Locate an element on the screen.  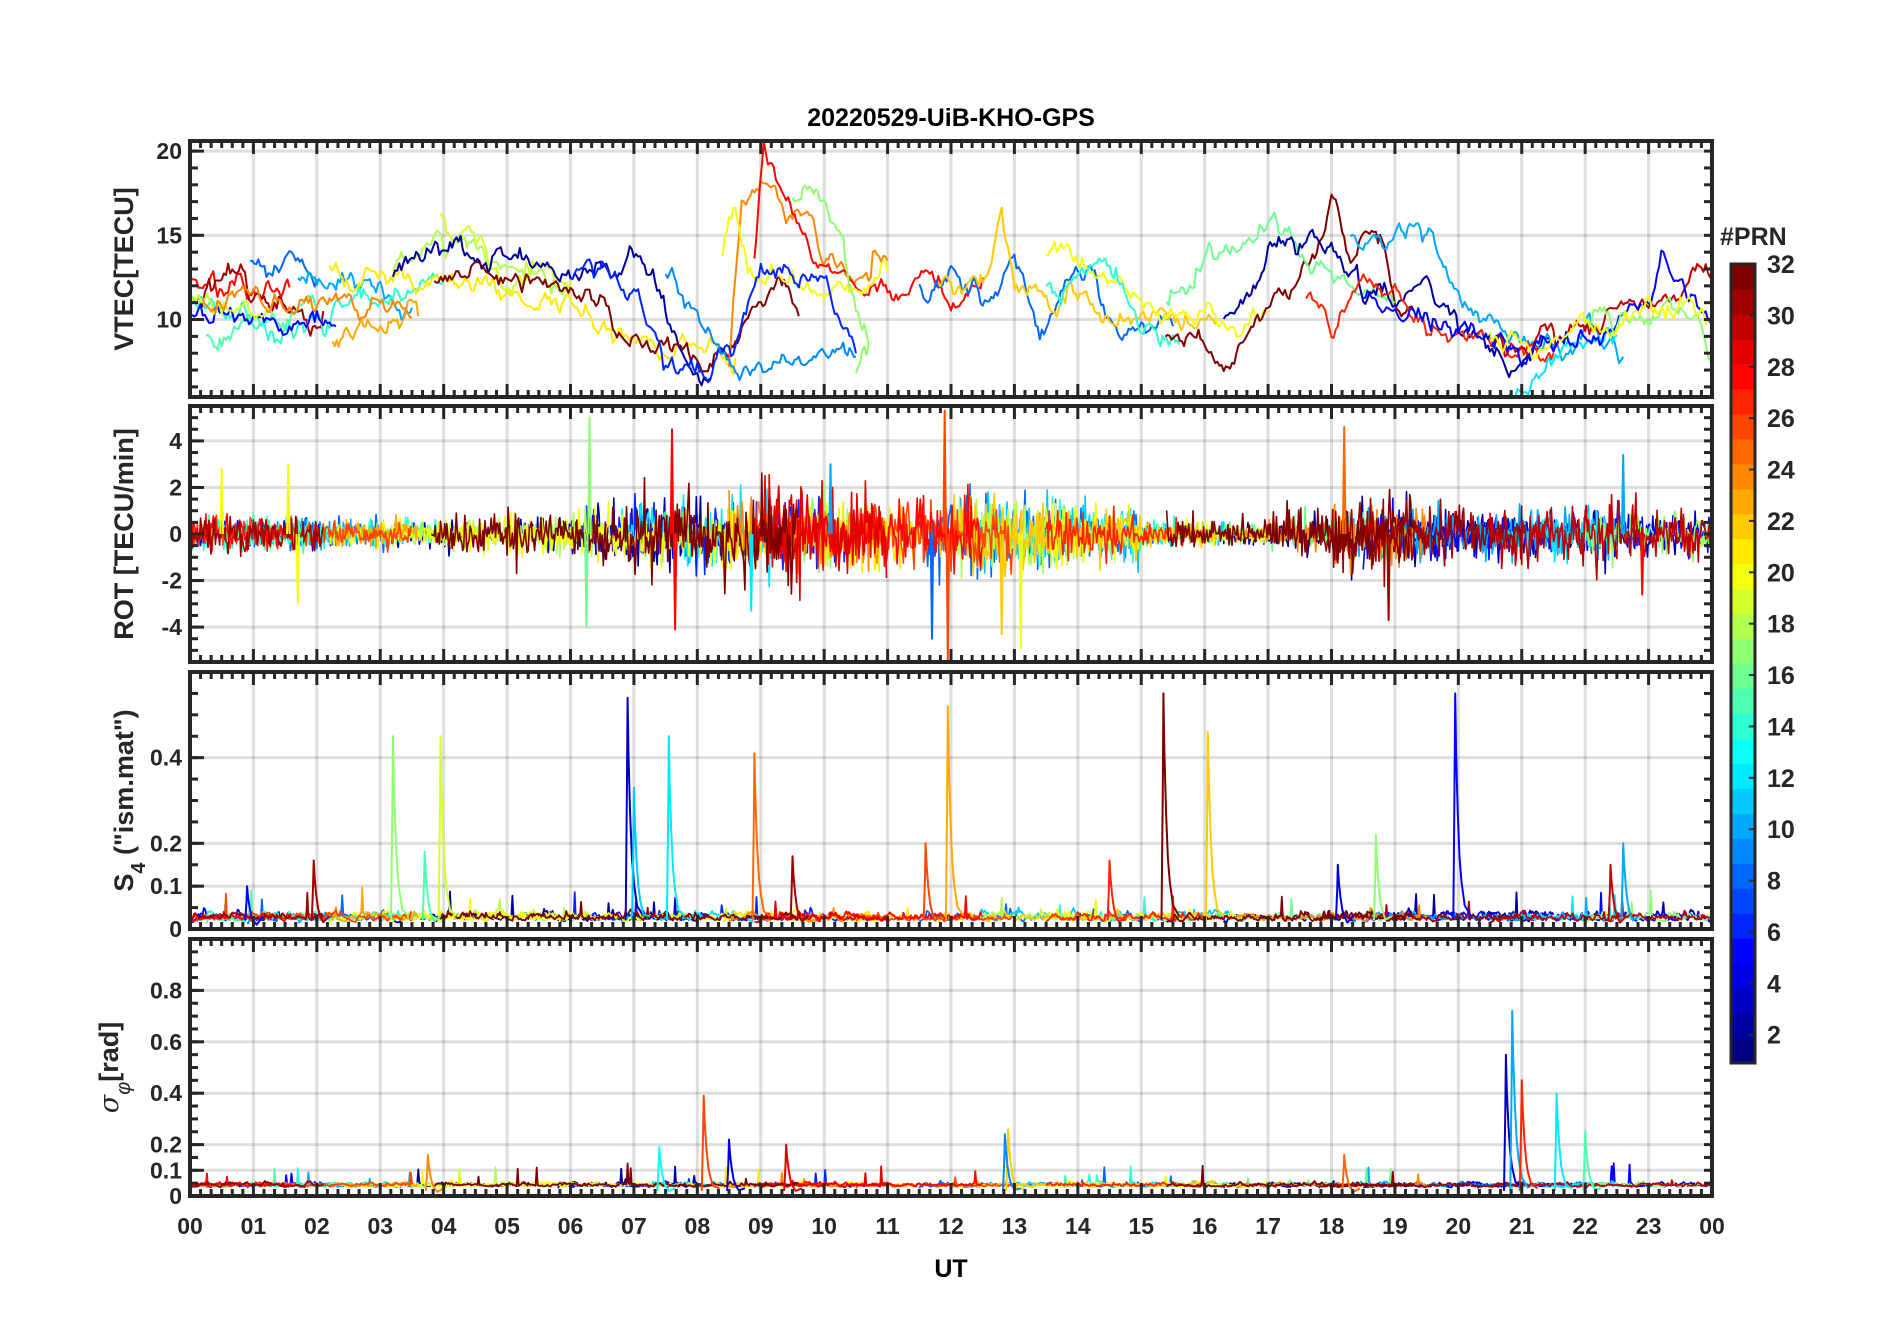
figure-title: 20220529-UiB-KHO-GPS is located at coordinates (951, 118).